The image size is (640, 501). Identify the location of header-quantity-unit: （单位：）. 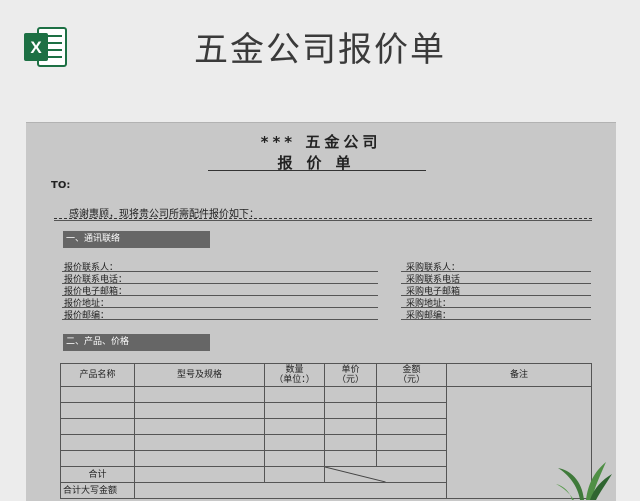
(294, 380).